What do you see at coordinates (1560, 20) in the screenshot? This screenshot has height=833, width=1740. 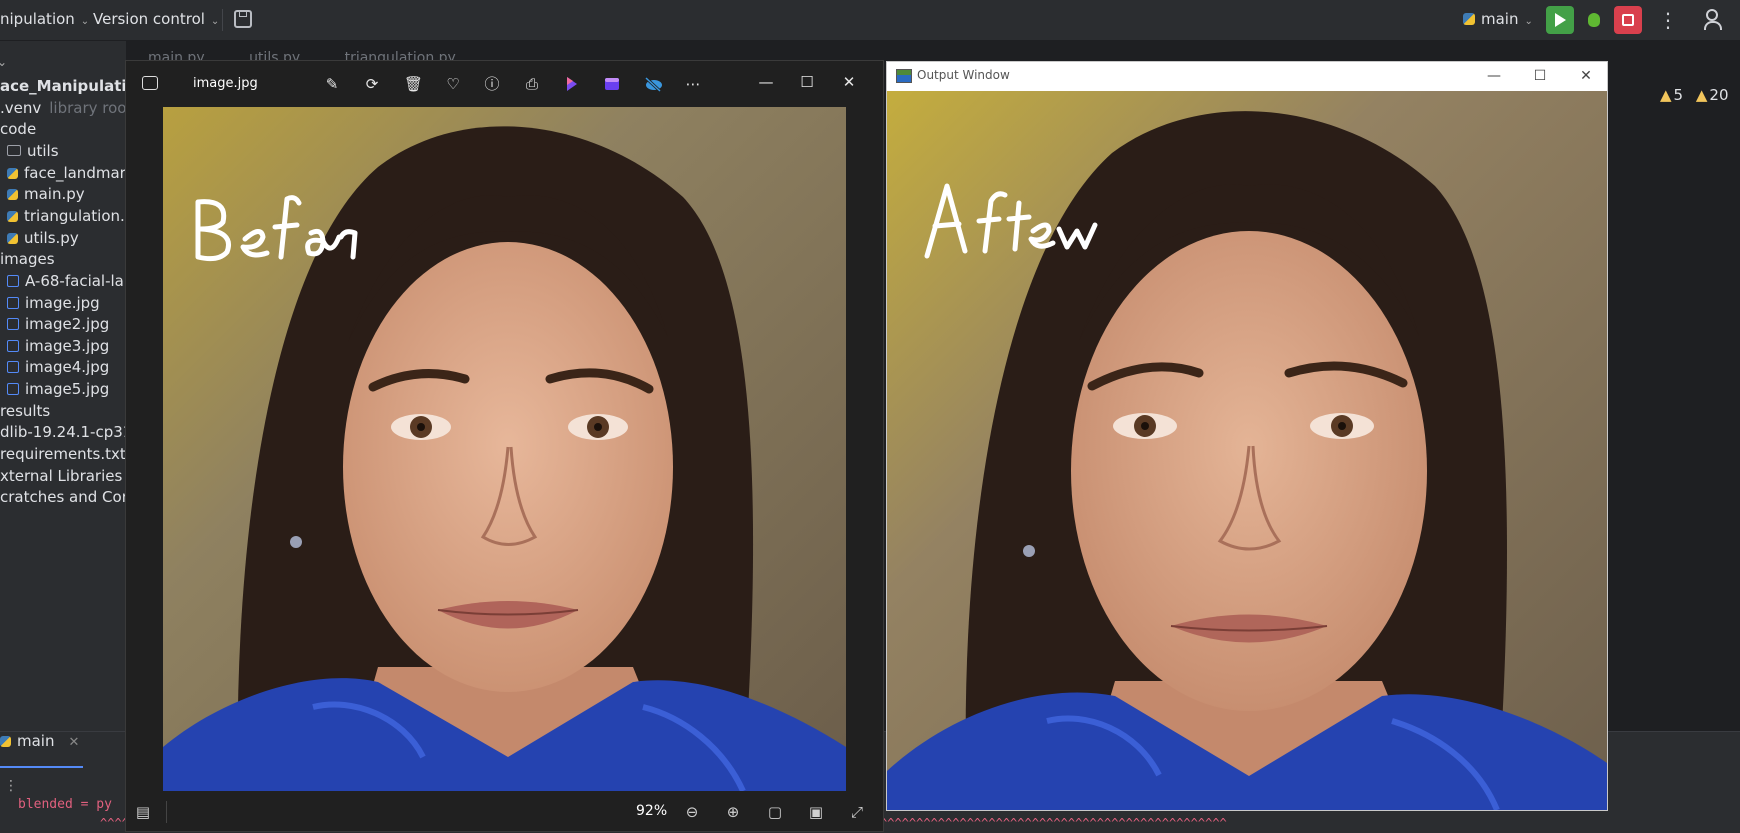 I see `rerun-button` at bounding box center [1560, 20].